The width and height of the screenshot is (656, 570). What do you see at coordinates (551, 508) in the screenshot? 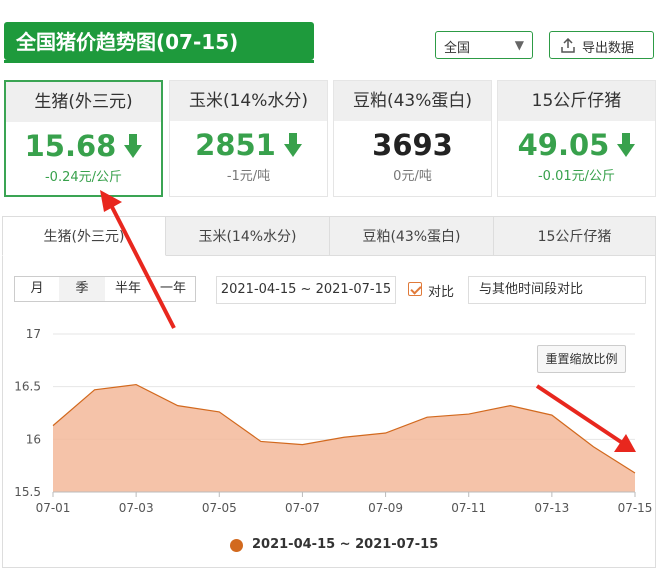
I see `x-tick-label: 07-13` at bounding box center [551, 508].